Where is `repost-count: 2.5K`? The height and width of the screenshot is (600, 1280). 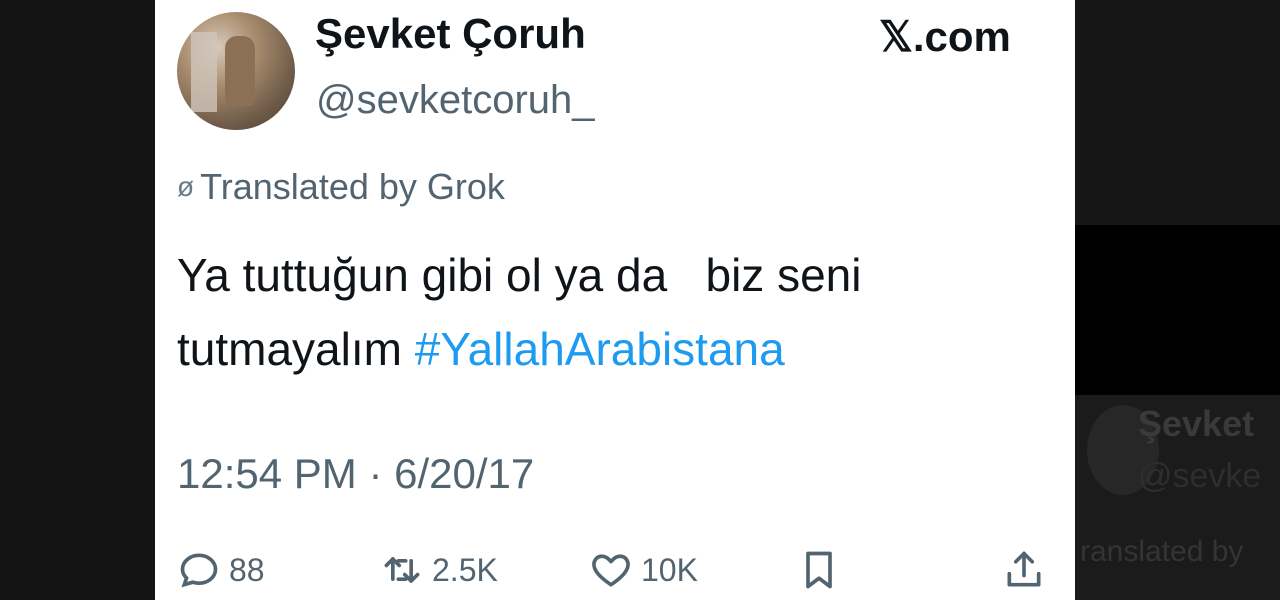
repost-count: 2.5K is located at coordinates (465, 569).